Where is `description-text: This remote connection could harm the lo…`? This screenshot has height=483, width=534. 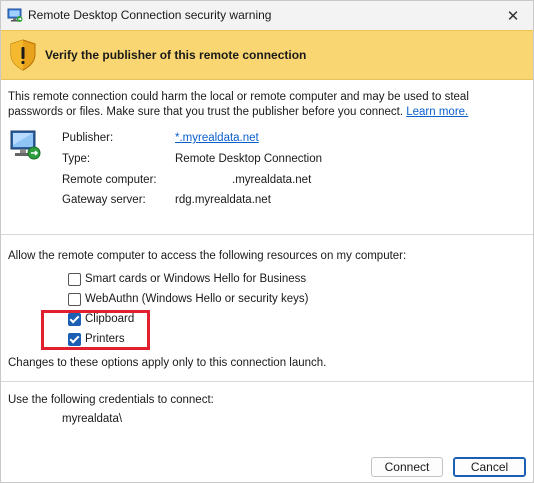 description-text: This remote connection could harm the lo… is located at coordinates (238, 104).